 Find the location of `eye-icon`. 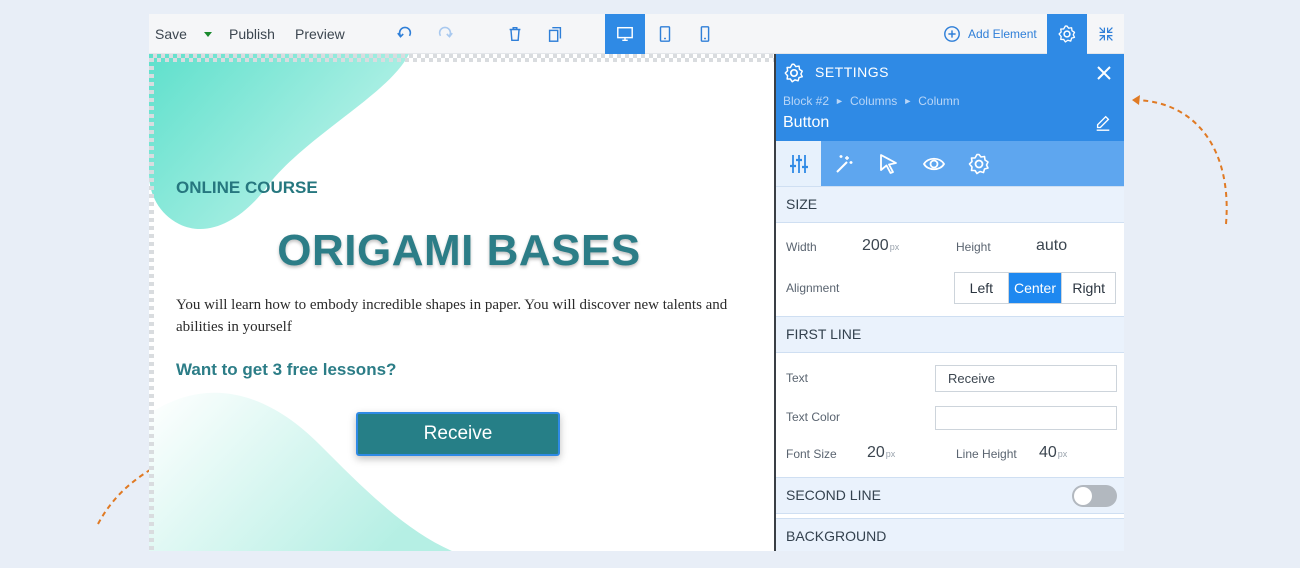

eye-icon is located at coordinates (933, 163).